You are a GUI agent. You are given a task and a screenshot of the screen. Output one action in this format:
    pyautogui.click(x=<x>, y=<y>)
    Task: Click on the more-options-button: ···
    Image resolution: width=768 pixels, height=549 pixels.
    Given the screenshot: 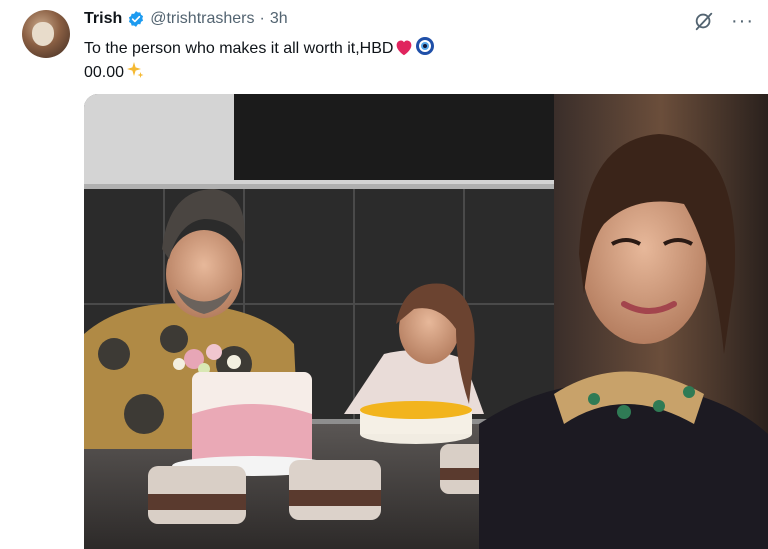 What is the action you would take?
    pyautogui.click(x=742, y=21)
    